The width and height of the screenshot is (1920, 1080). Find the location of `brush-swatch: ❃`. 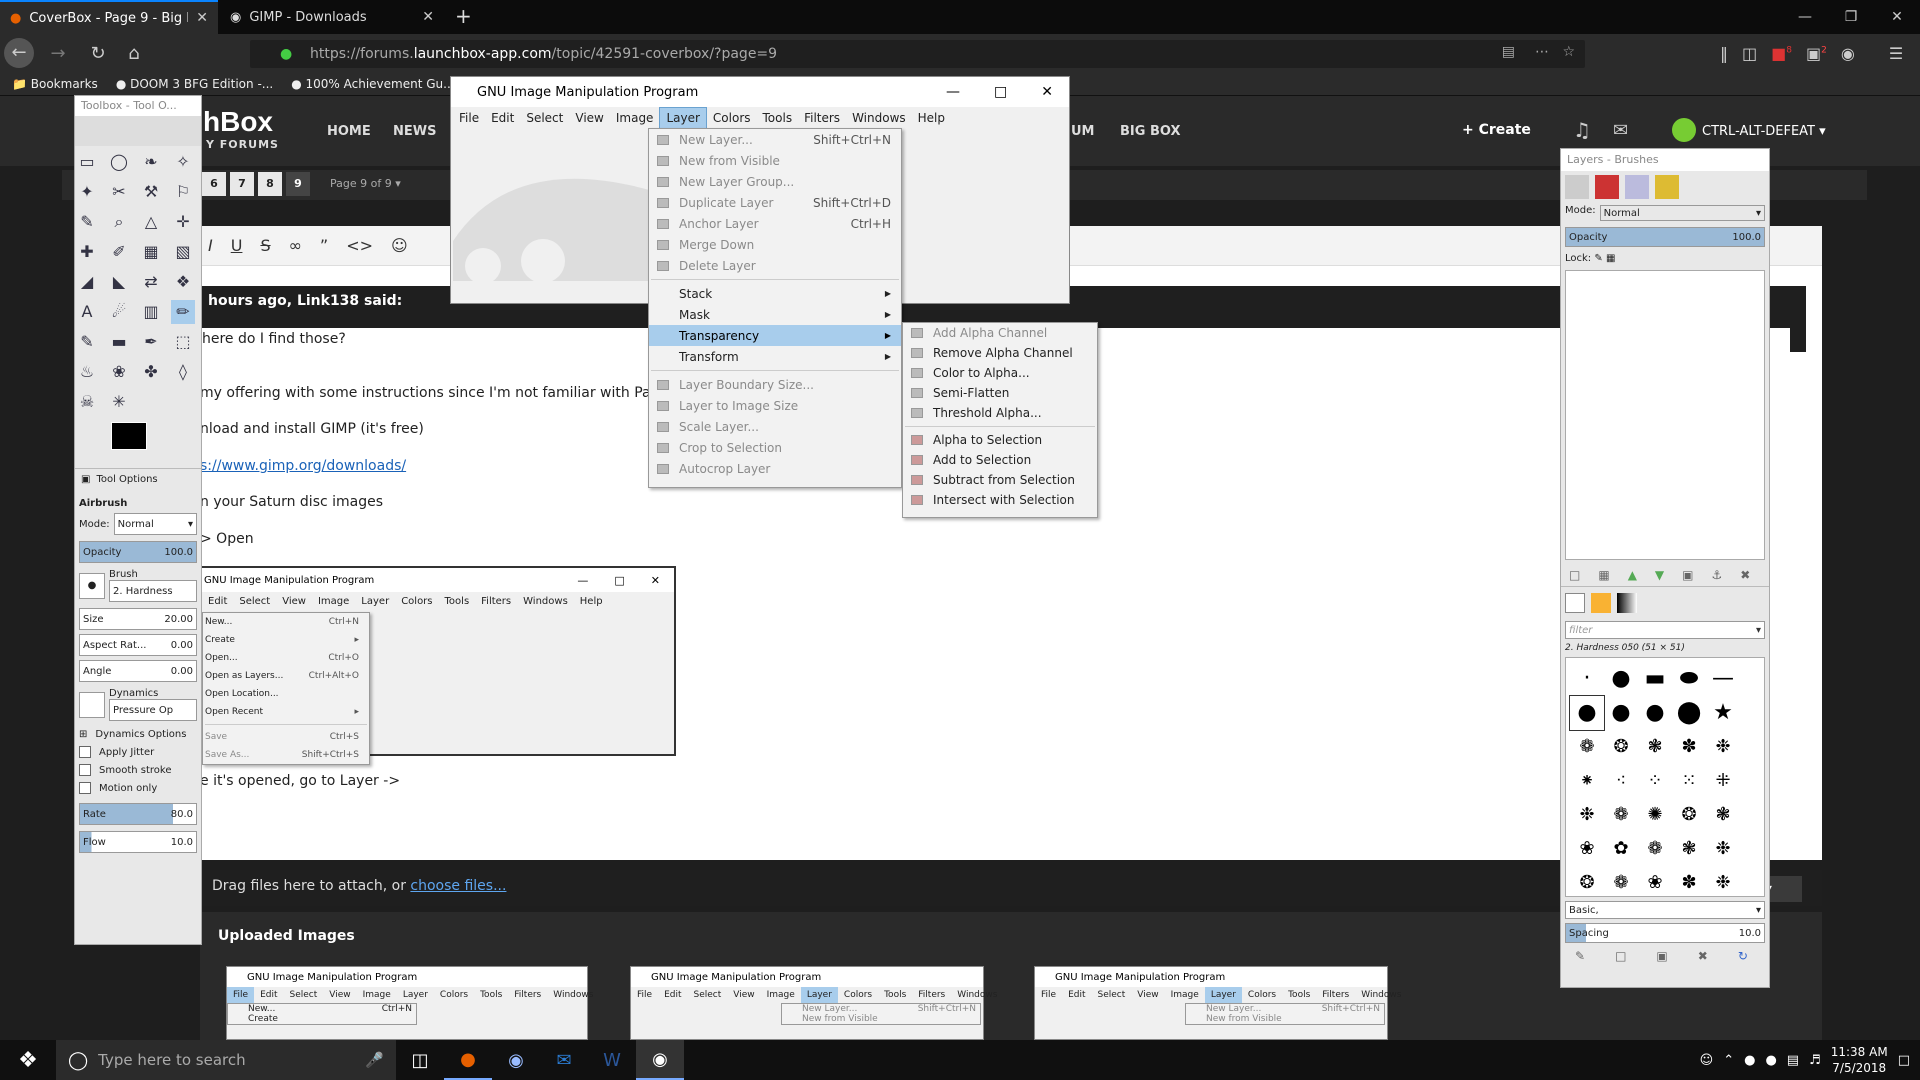

brush-swatch: ❃ is located at coordinates (1655, 747).